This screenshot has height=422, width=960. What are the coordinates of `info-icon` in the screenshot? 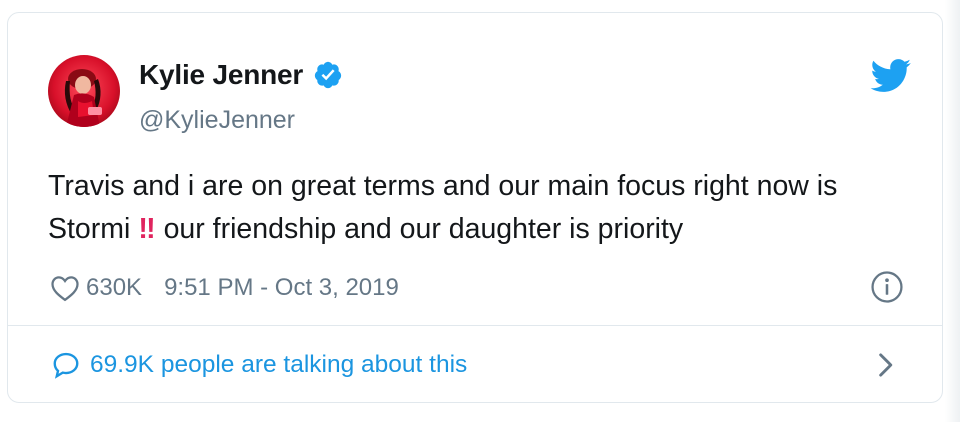 It's located at (887, 287).